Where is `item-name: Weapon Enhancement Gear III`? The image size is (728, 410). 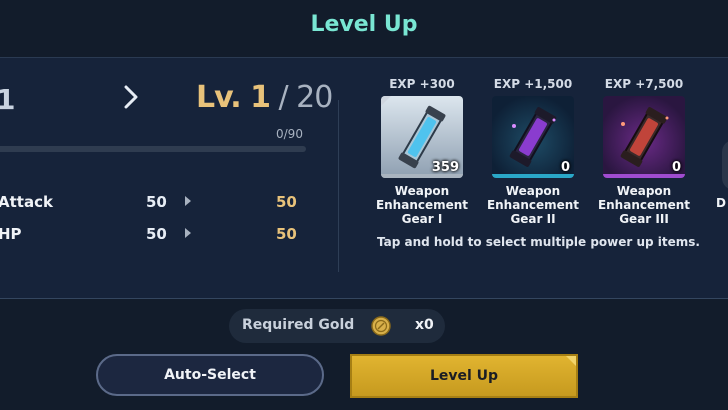 item-name: Weapon Enhancement Gear III is located at coordinates (644, 205).